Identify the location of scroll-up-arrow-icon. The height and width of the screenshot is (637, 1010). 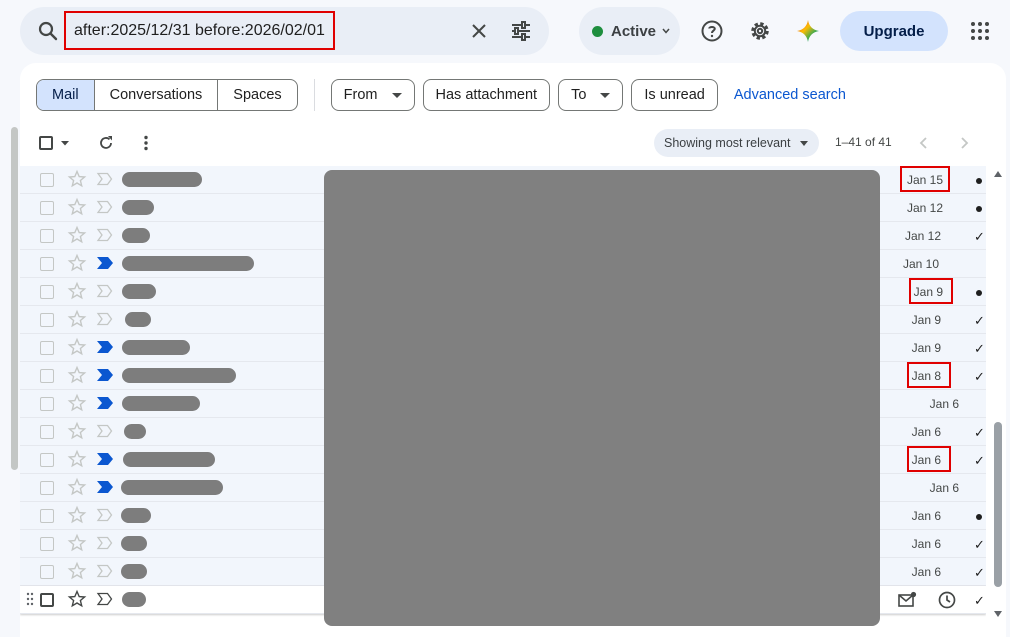
(998, 174).